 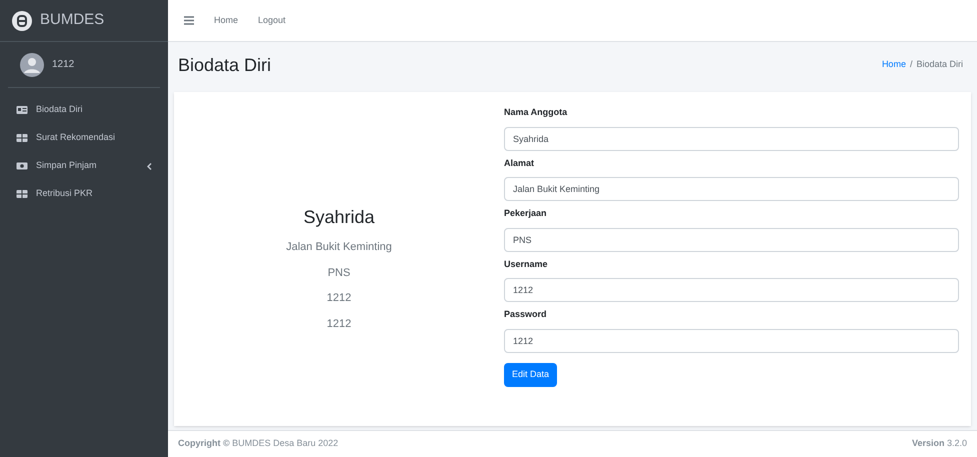 I want to click on id-card-icon, so click(x=22, y=110).